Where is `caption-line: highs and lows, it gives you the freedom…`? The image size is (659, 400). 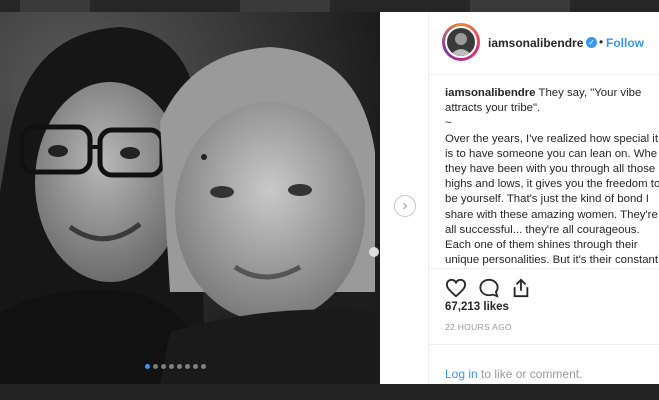
caption-line: highs and lows, it gives you the freedom… is located at coordinates (552, 184).